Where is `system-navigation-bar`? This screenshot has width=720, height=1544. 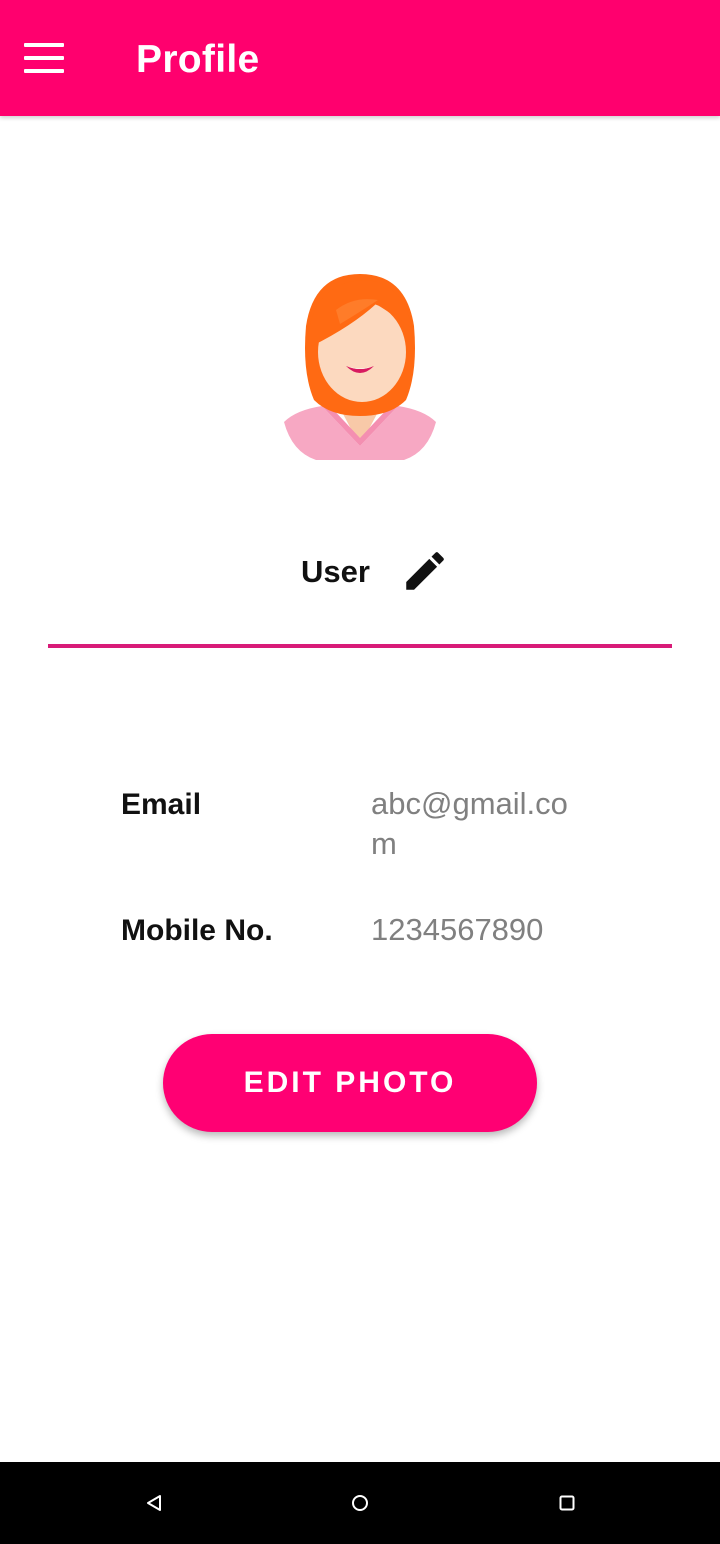
system-navigation-bar is located at coordinates (360, 1503).